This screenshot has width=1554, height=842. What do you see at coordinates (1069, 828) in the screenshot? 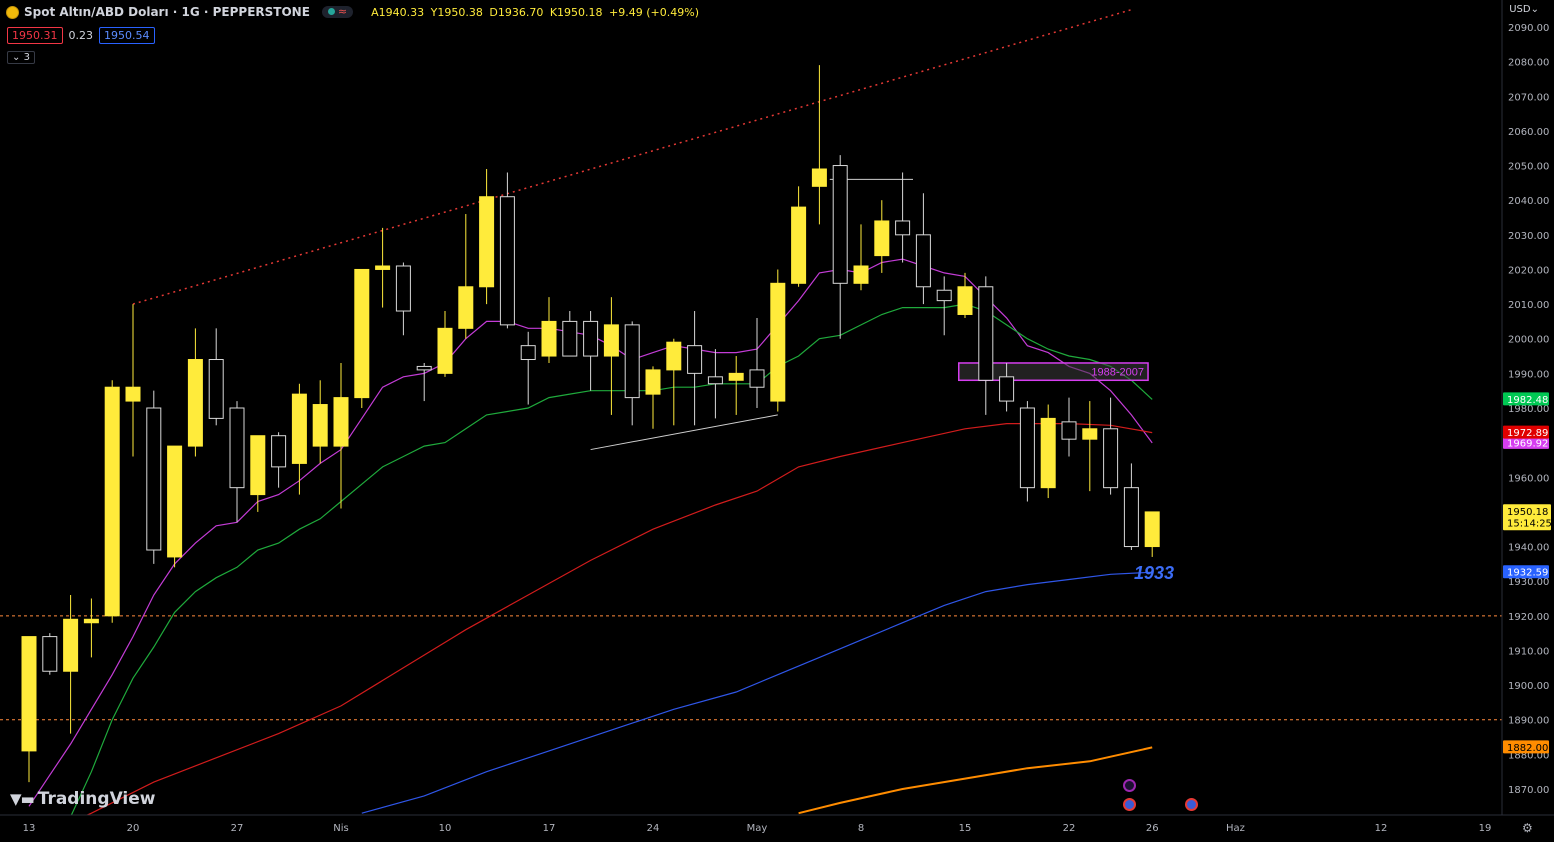
I see `time-tick-label: 22` at bounding box center [1069, 828].